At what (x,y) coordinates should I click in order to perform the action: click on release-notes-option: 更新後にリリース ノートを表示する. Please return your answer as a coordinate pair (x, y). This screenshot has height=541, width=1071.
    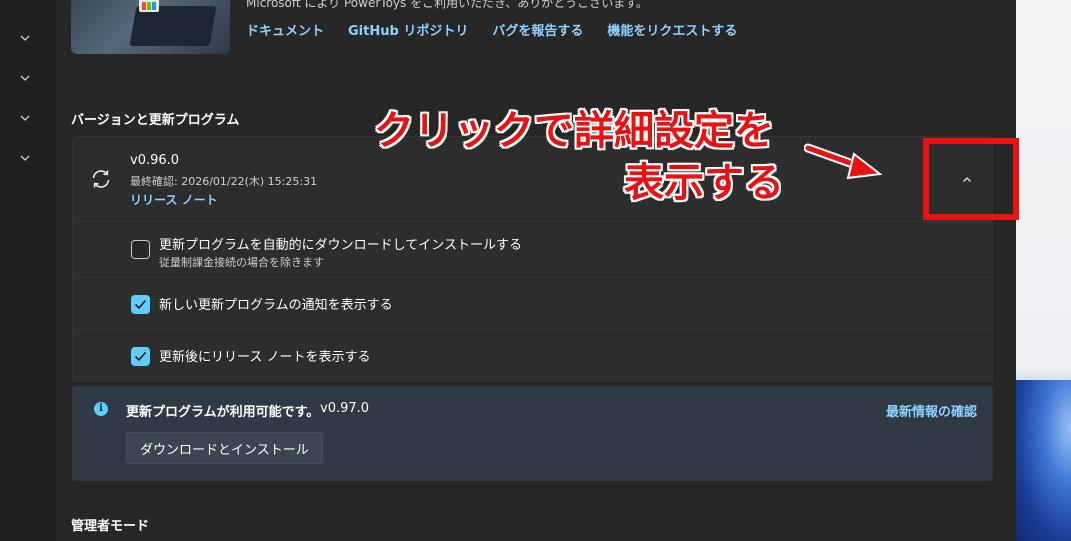
    Looking at the image, I should click on (532, 356).